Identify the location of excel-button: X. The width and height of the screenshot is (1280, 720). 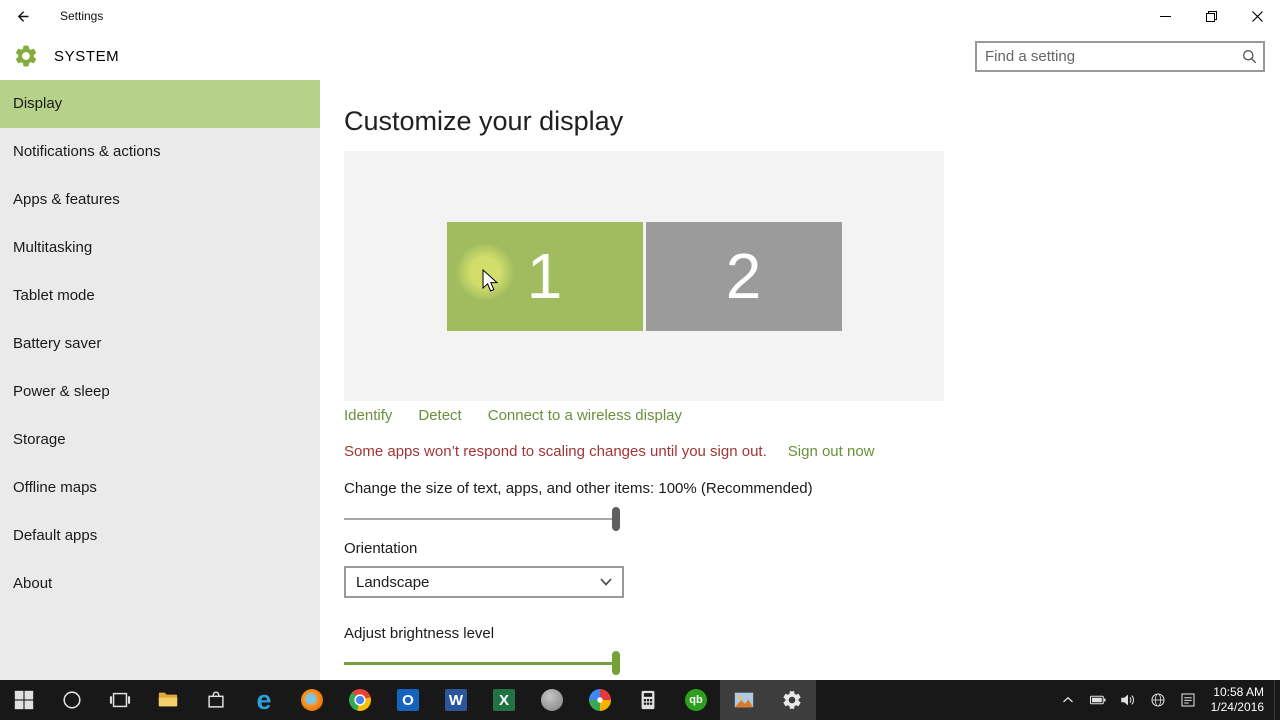
(504, 700).